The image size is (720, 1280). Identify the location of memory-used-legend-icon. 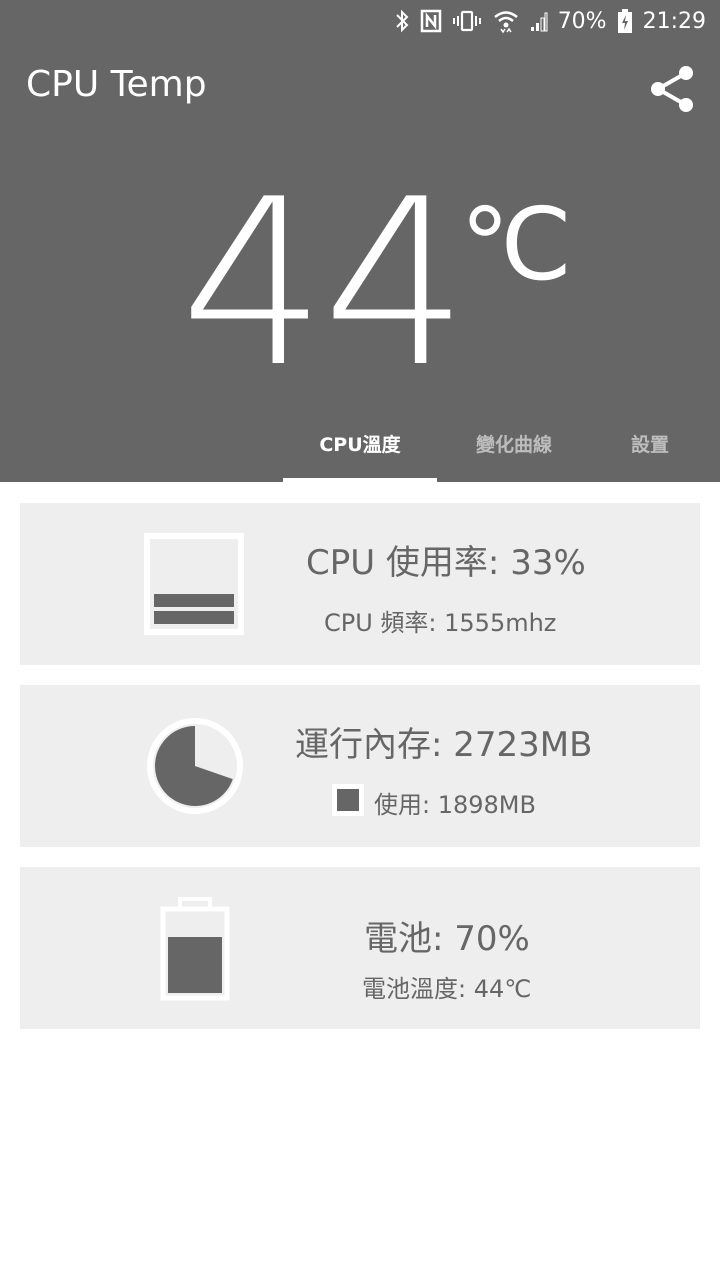
(348, 800).